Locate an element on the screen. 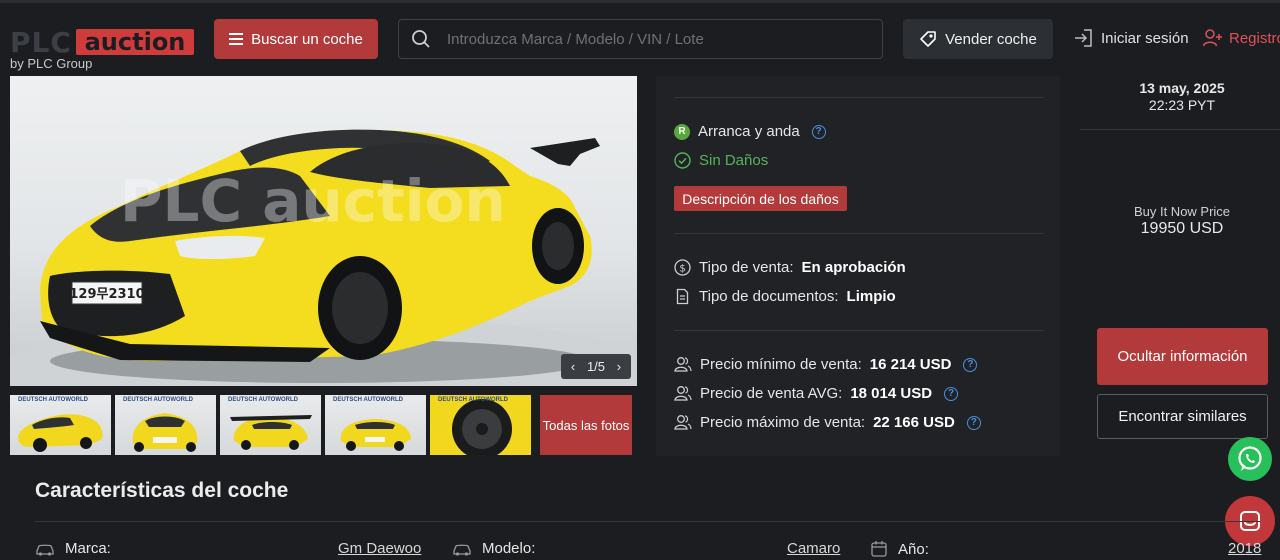 The height and width of the screenshot is (560, 1280). search-bar is located at coordinates (640, 39).